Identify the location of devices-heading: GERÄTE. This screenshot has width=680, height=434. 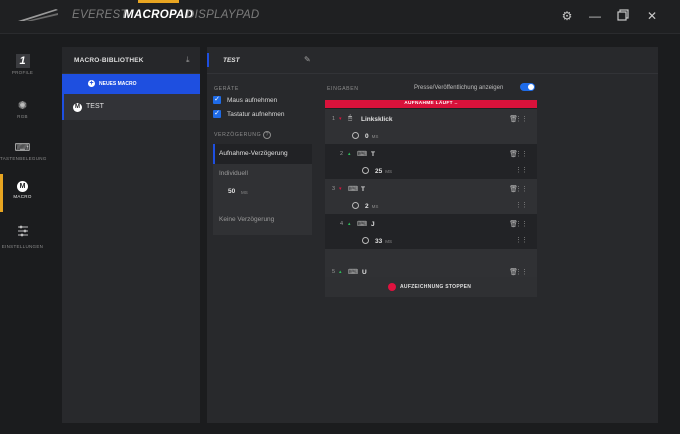
(226, 89).